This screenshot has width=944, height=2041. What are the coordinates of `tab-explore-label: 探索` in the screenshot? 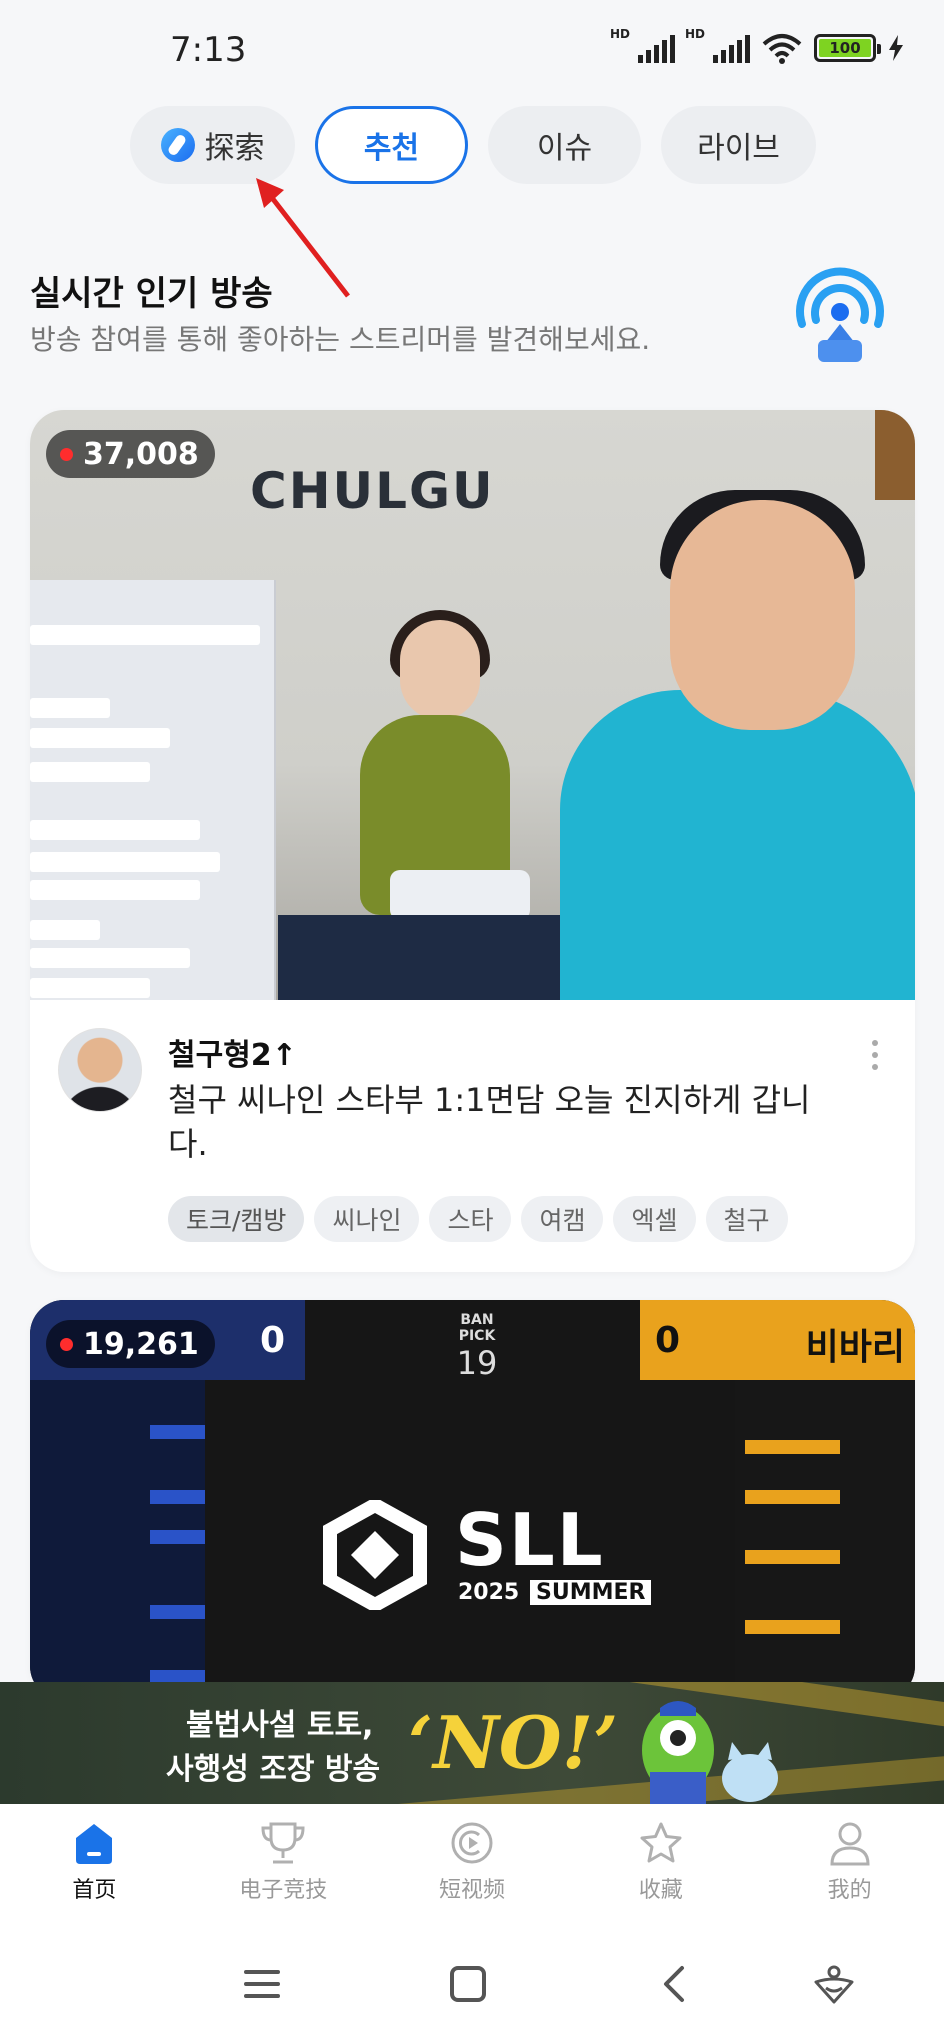 It's located at (234, 148).